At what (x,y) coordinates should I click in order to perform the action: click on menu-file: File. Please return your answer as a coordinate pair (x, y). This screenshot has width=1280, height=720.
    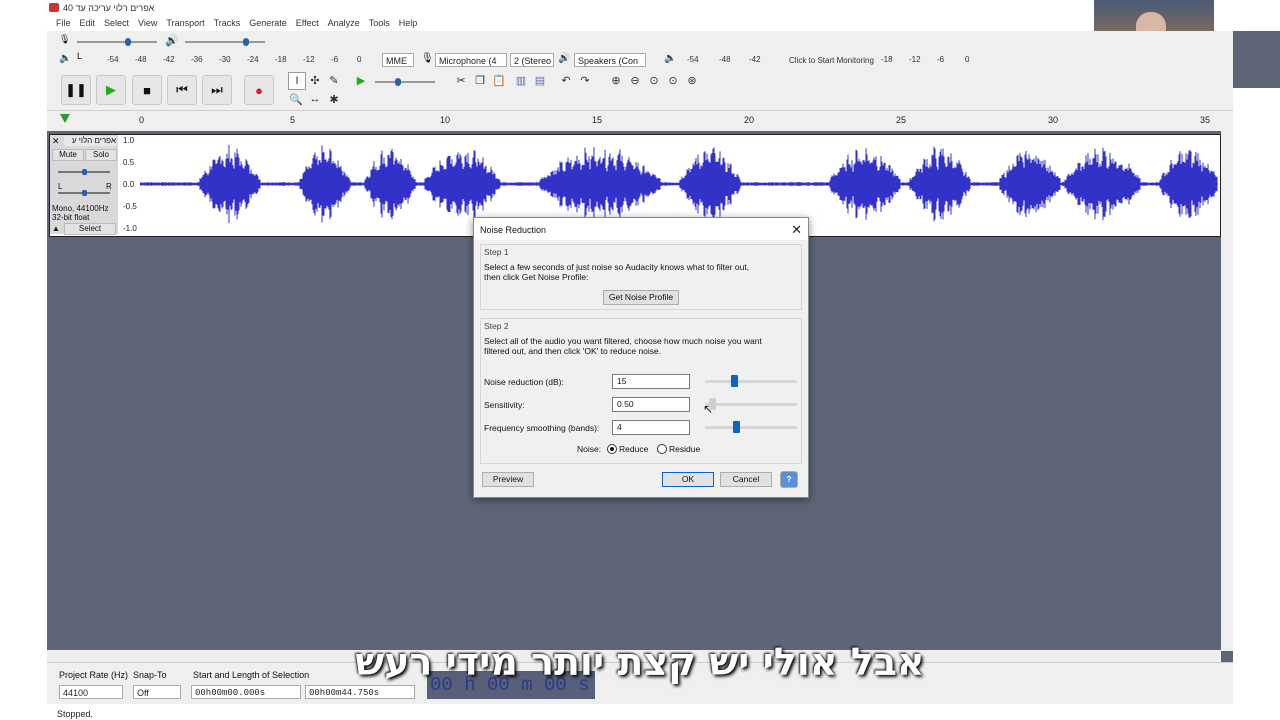
    Looking at the image, I should click on (63, 23).